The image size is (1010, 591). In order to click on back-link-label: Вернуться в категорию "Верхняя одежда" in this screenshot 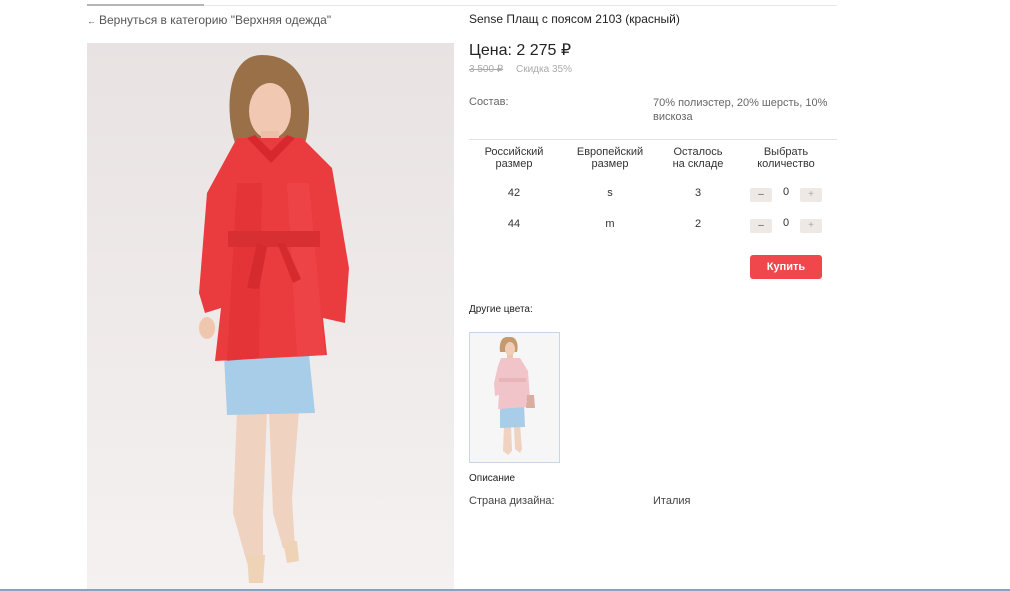, I will do `click(215, 20)`.